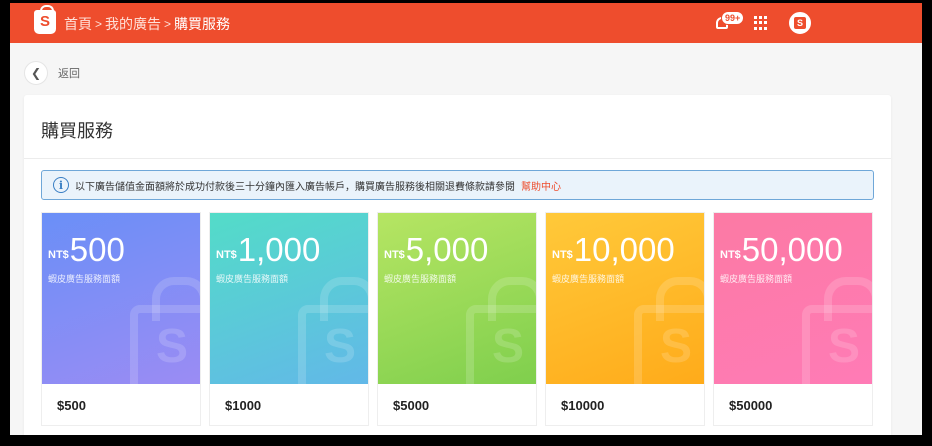  Describe the element at coordinates (133, 24) in the screenshot. I see `breadcrumb-my-ads: 我的廣告` at that location.